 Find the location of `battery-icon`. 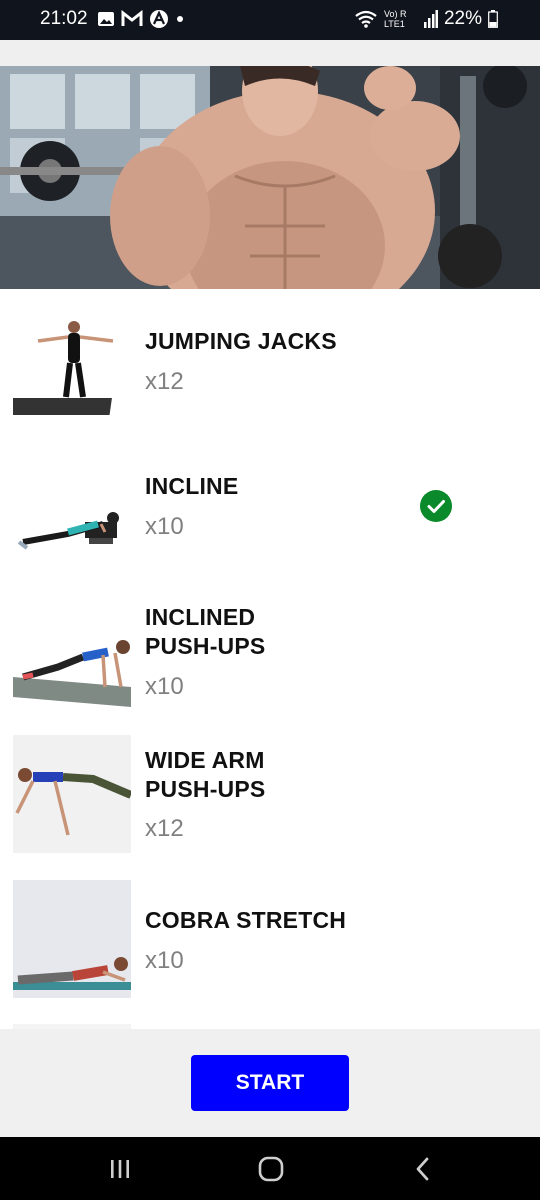

battery-icon is located at coordinates (493, 19).